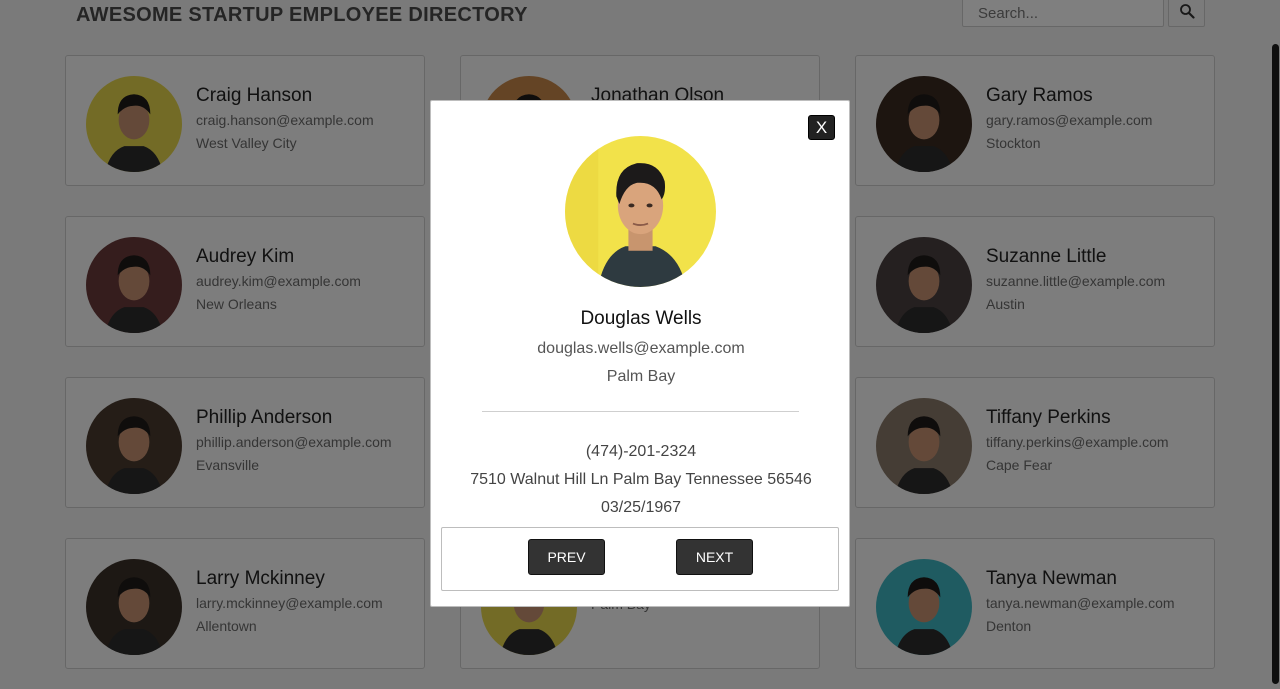 This screenshot has width=1280, height=689. Describe the element at coordinates (641, 348) in the screenshot. I see `employee-email: douglas.wells@example.com` at that location.